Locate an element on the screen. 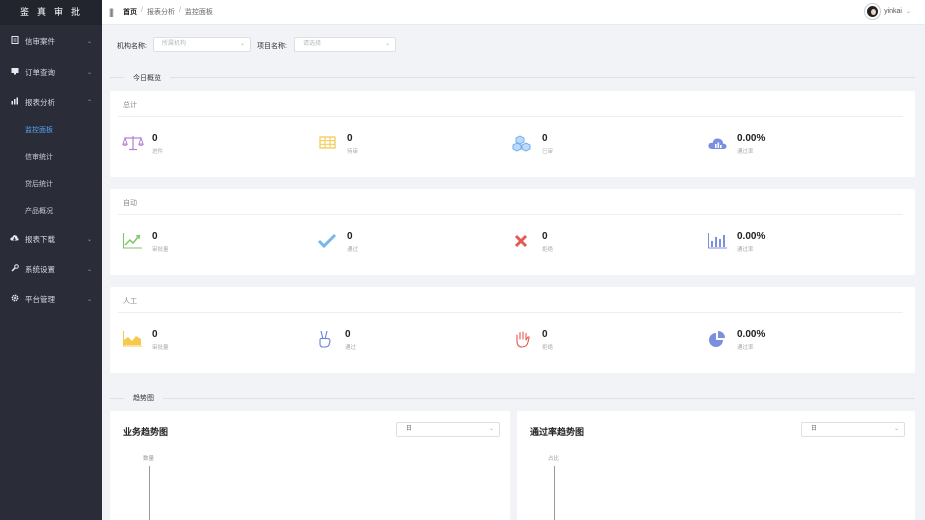  pass-rate-period-select: 日 ⌄ is located at coordinates (853, 429).